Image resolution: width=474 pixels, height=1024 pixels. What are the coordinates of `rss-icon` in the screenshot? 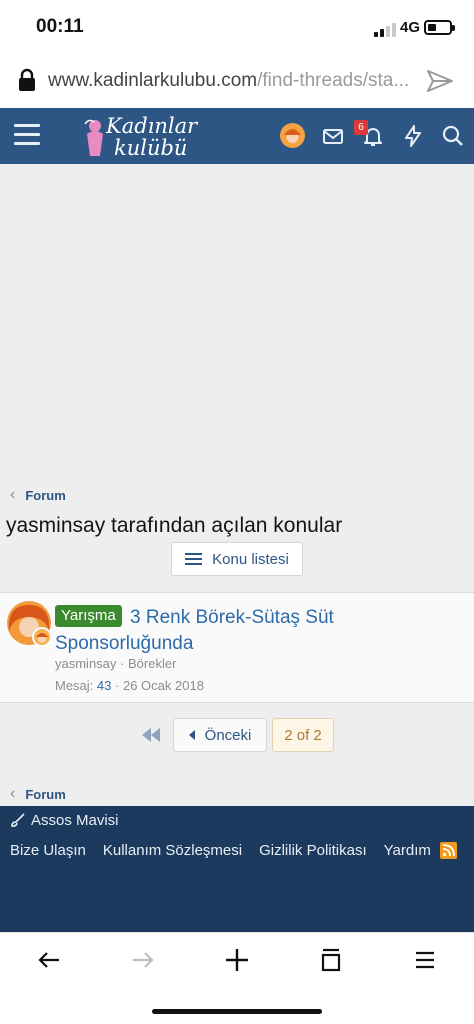 It's located at (448, 850).